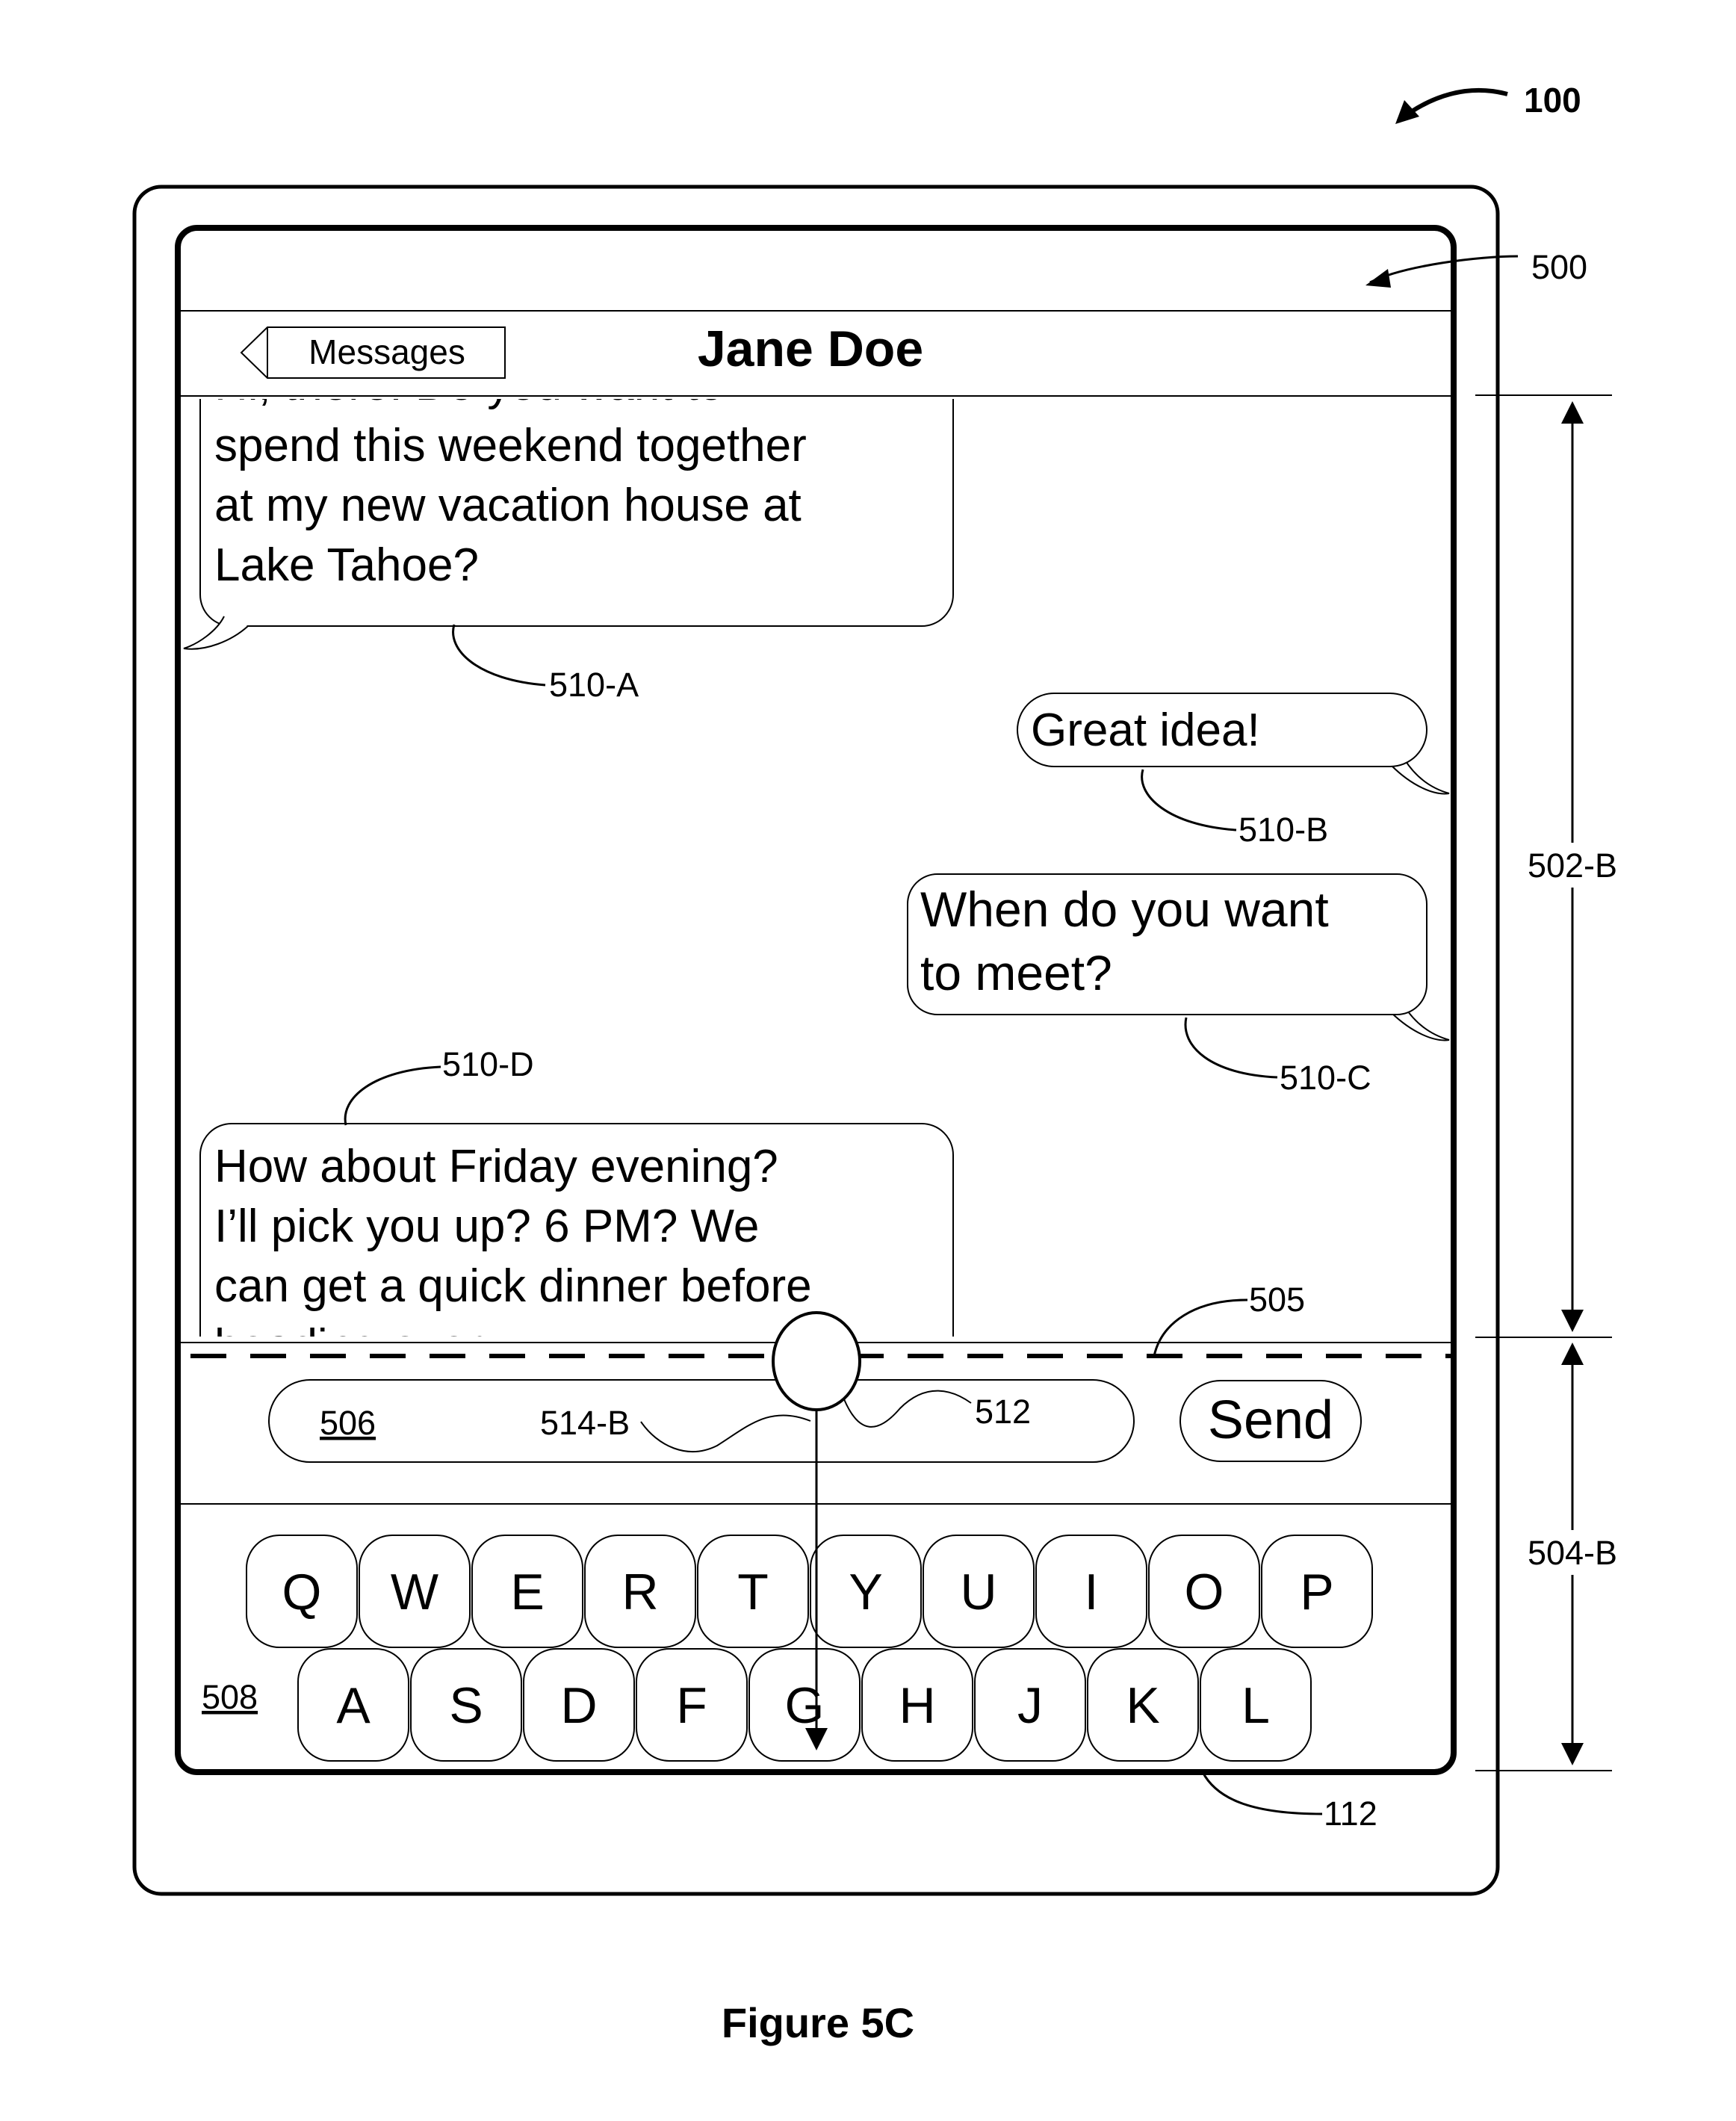  I want to click on key-label-o: O, so click(1204, 1592).